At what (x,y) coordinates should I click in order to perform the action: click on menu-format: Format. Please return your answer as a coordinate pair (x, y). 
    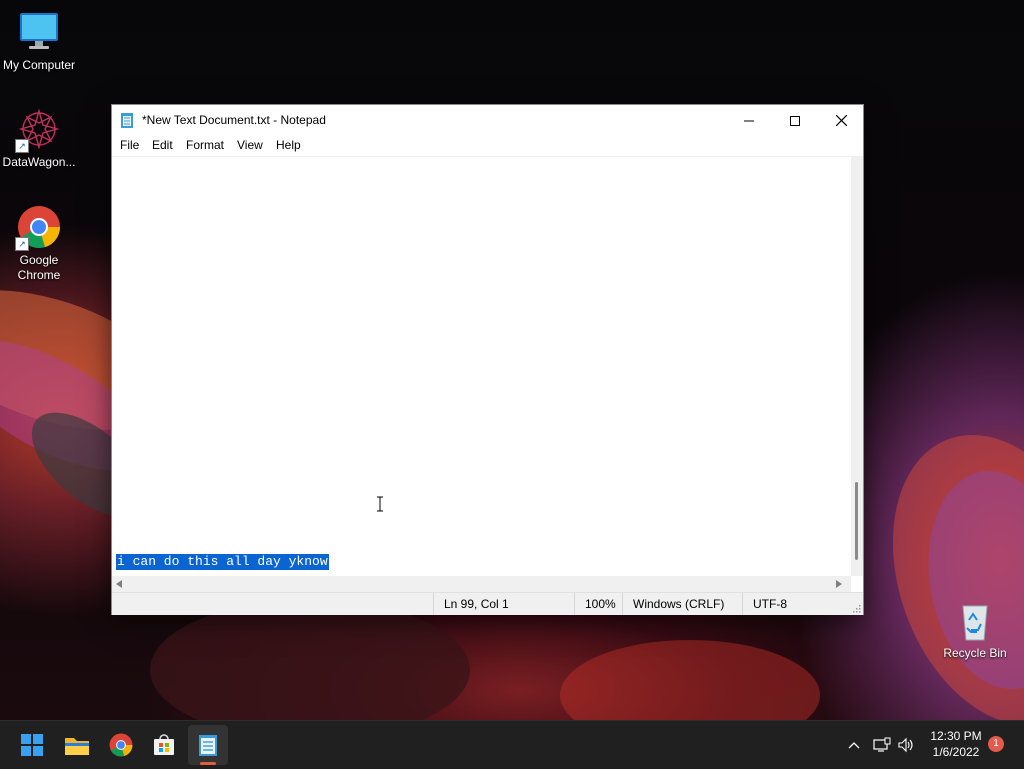
    Looking at the image, I should click on (205, 145).